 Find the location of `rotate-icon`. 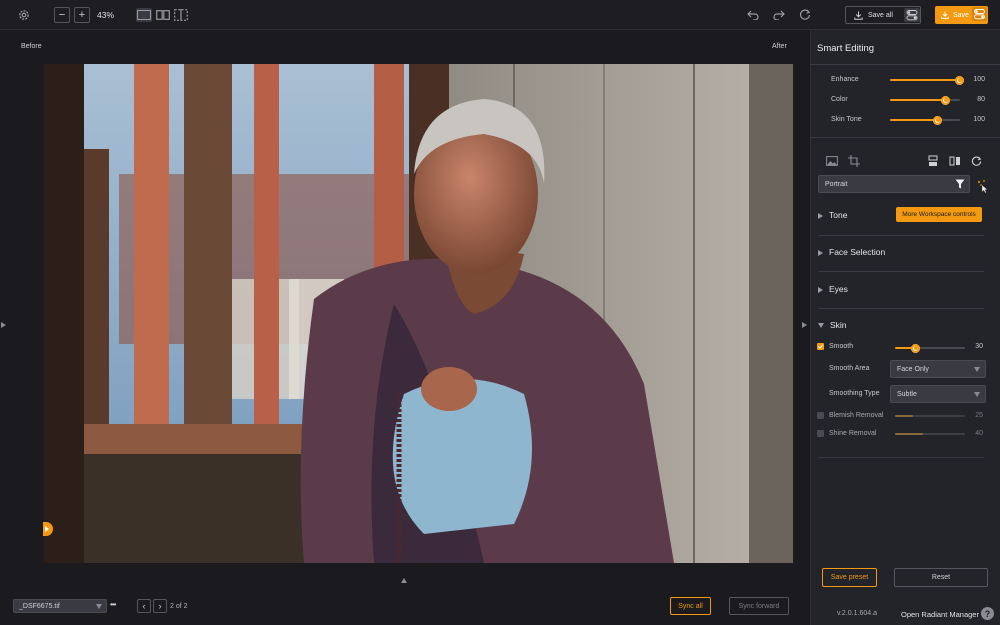

rotate-icon is located at coordinates (976, 161).